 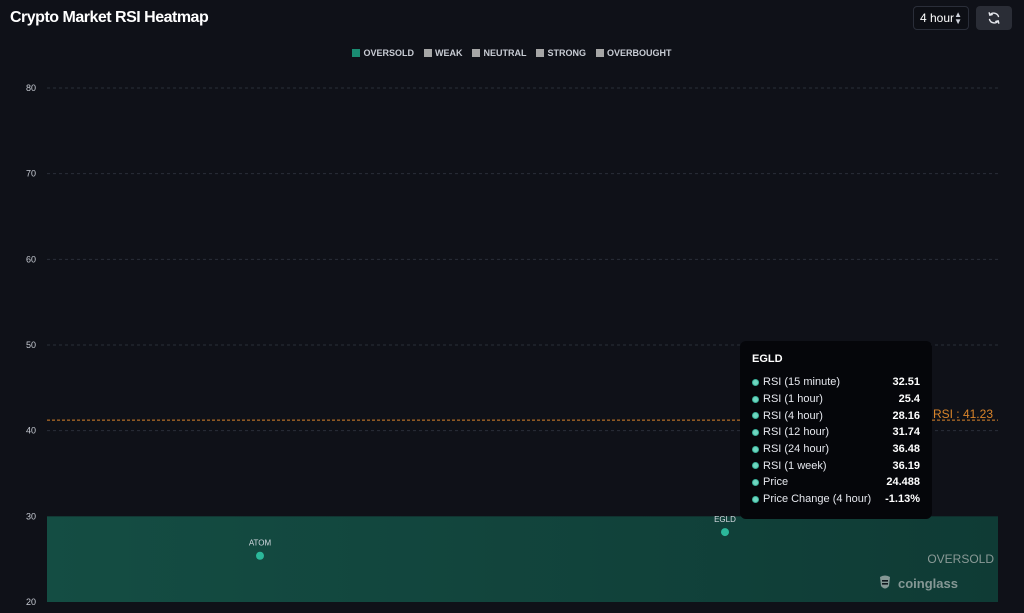 What do you see at coordinates (906, 432) in the screenshot?
I see `tooltip-row-value: 31.74` at bounding box center [906, 432].